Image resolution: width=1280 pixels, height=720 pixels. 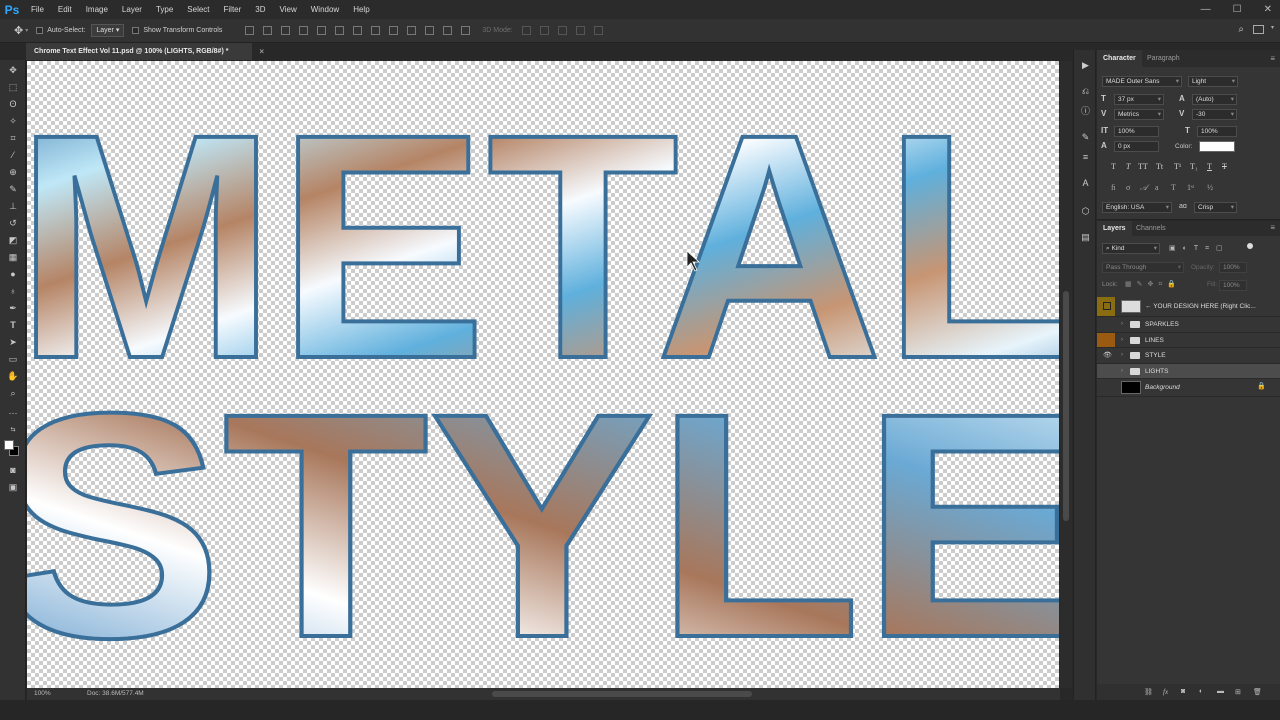 What do you see at coordinates (1085, 157) in the screenshot?
I see `adjustments-icon: ≡` at bounding box center [1085, 157].